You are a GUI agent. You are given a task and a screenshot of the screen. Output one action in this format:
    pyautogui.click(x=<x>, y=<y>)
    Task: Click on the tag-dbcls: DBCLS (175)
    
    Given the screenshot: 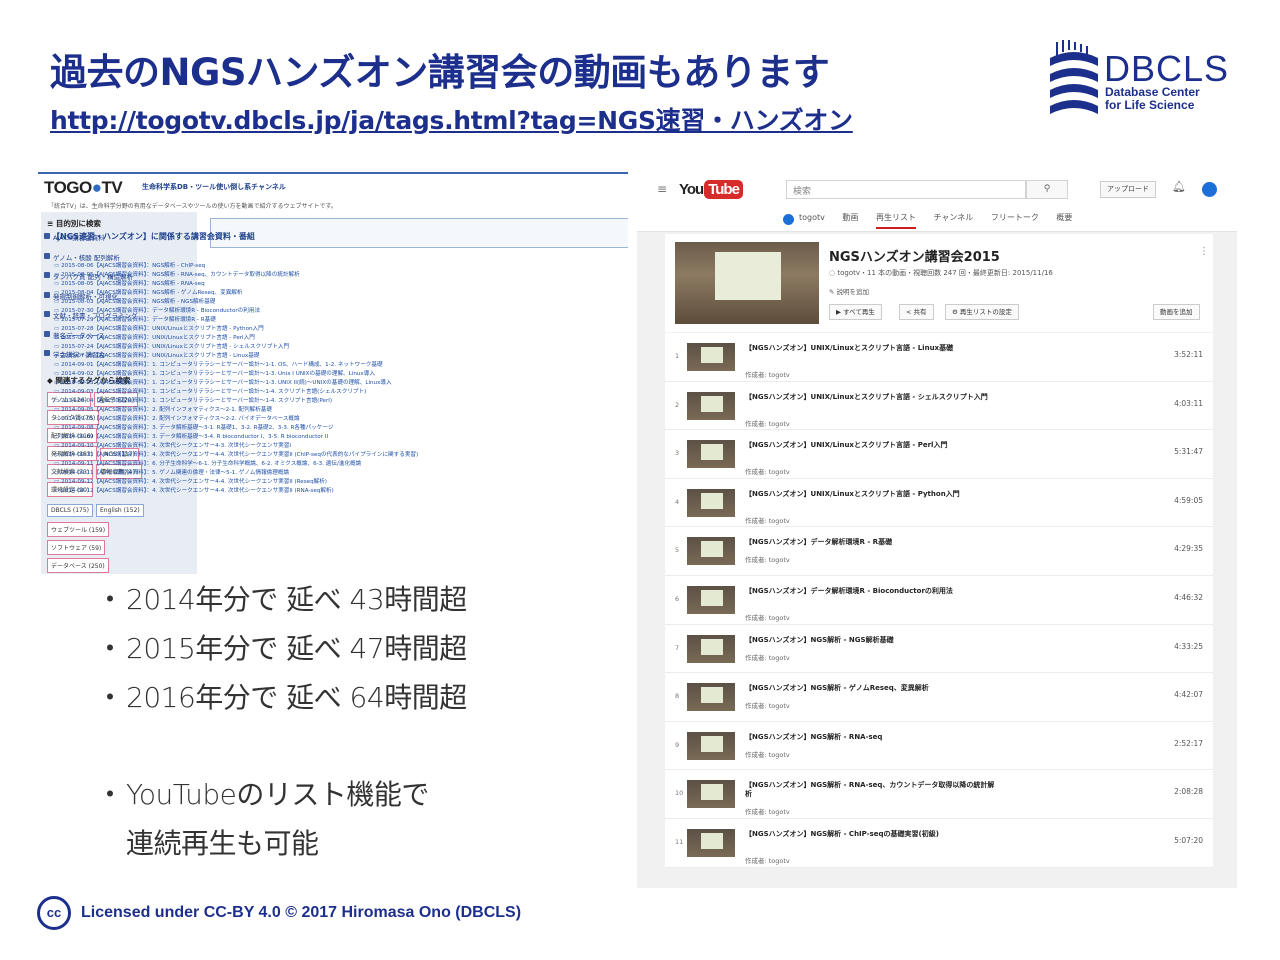 What is the action you would take?
    pyautogui.click(x=70, y=510)
    